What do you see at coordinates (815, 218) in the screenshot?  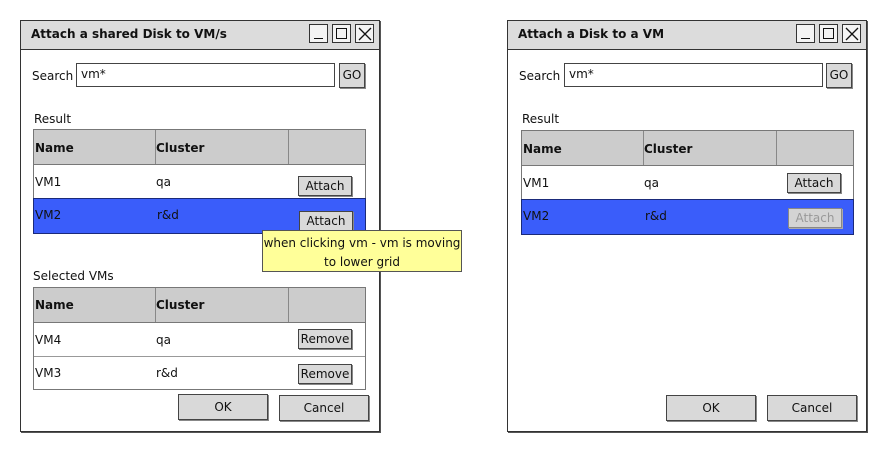 I see `attach-button-disabled: Attach` at bounding box center [815, 218].